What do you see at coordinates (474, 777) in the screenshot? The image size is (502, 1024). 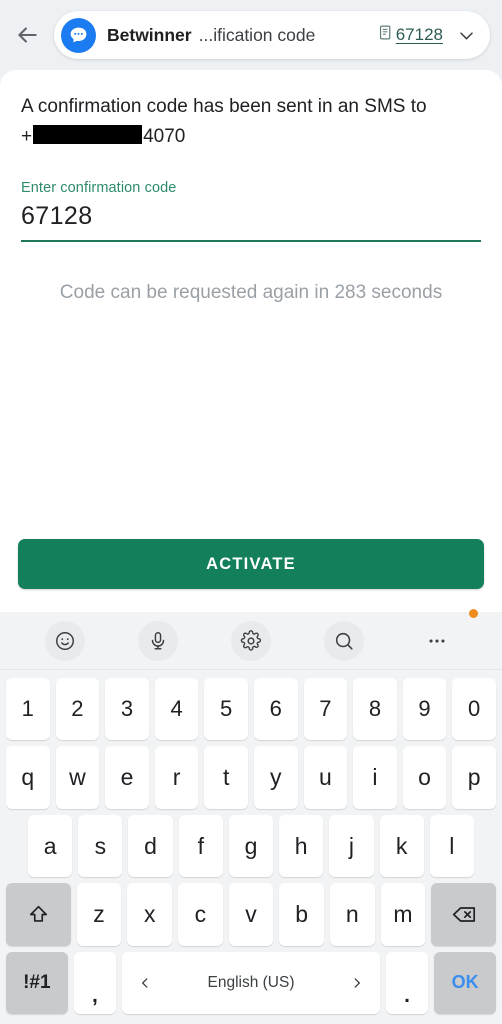 I see `key-p: p` at bounding box center [474, 777].